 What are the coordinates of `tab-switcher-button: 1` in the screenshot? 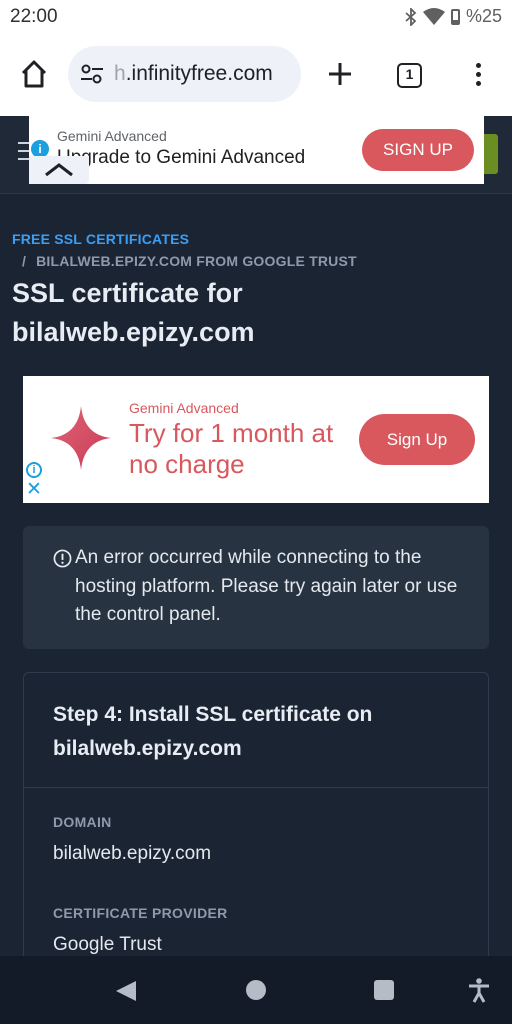 It's located at (409, 75).